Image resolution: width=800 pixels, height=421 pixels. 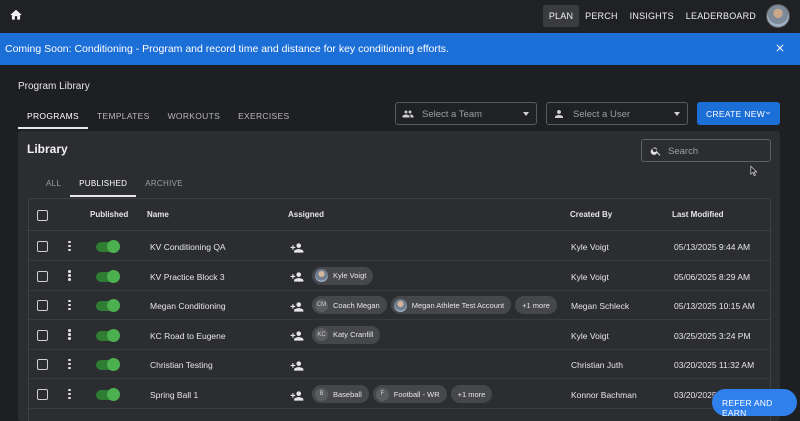 I want to click on user-select-placeholder: Select a User, so click(x=602, y=114).